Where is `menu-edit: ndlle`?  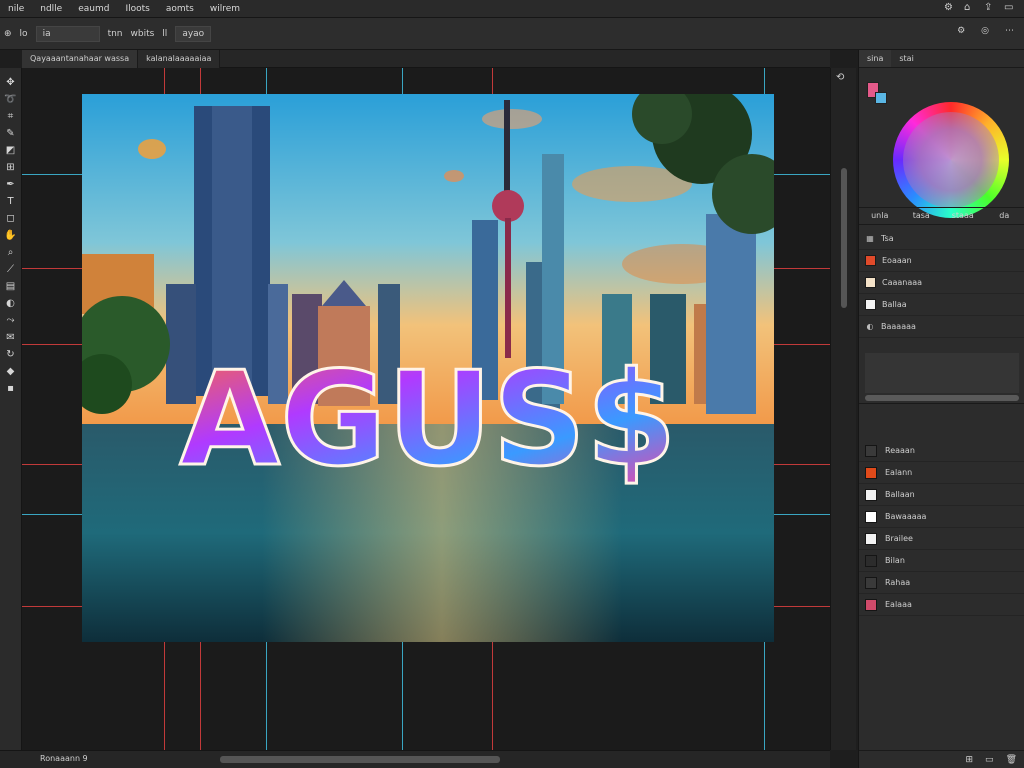 menu-edit: ndlle is located at coordinates (51, 9).